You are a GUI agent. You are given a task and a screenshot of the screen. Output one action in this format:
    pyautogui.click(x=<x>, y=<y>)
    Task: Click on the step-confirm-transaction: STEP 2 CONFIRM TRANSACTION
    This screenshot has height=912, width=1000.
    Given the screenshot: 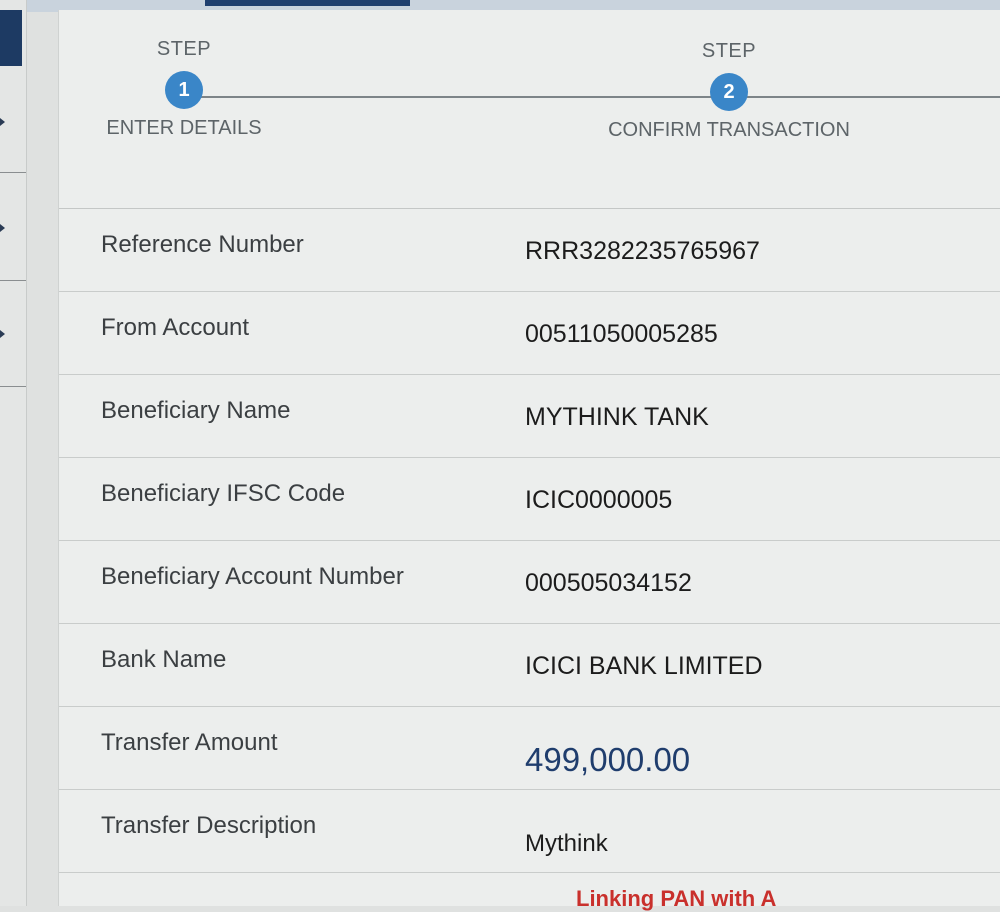 What is the action you would take?
    pyautogui.click(x=729, y=91)
    